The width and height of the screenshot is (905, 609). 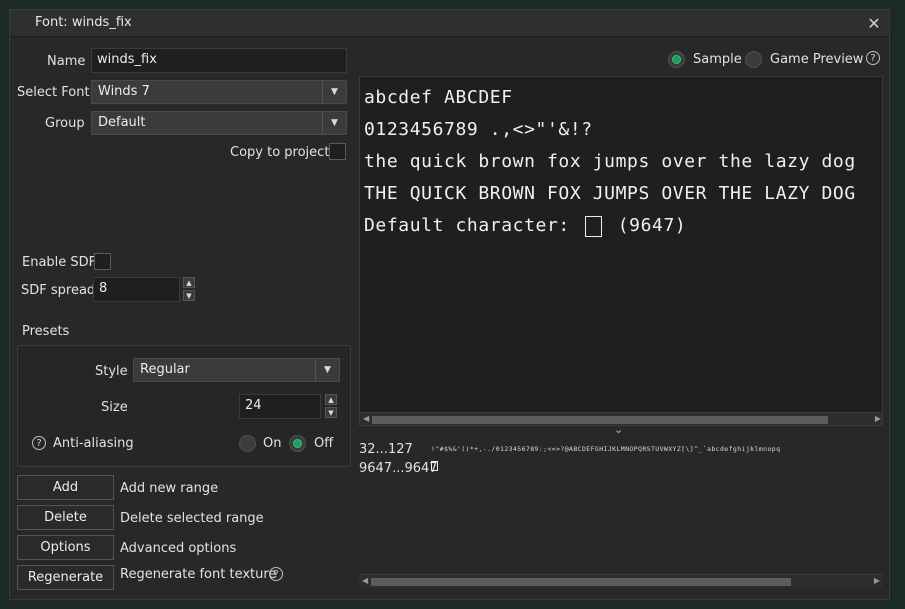 I want to click on size-input: 24, so click(x=280, y=406).